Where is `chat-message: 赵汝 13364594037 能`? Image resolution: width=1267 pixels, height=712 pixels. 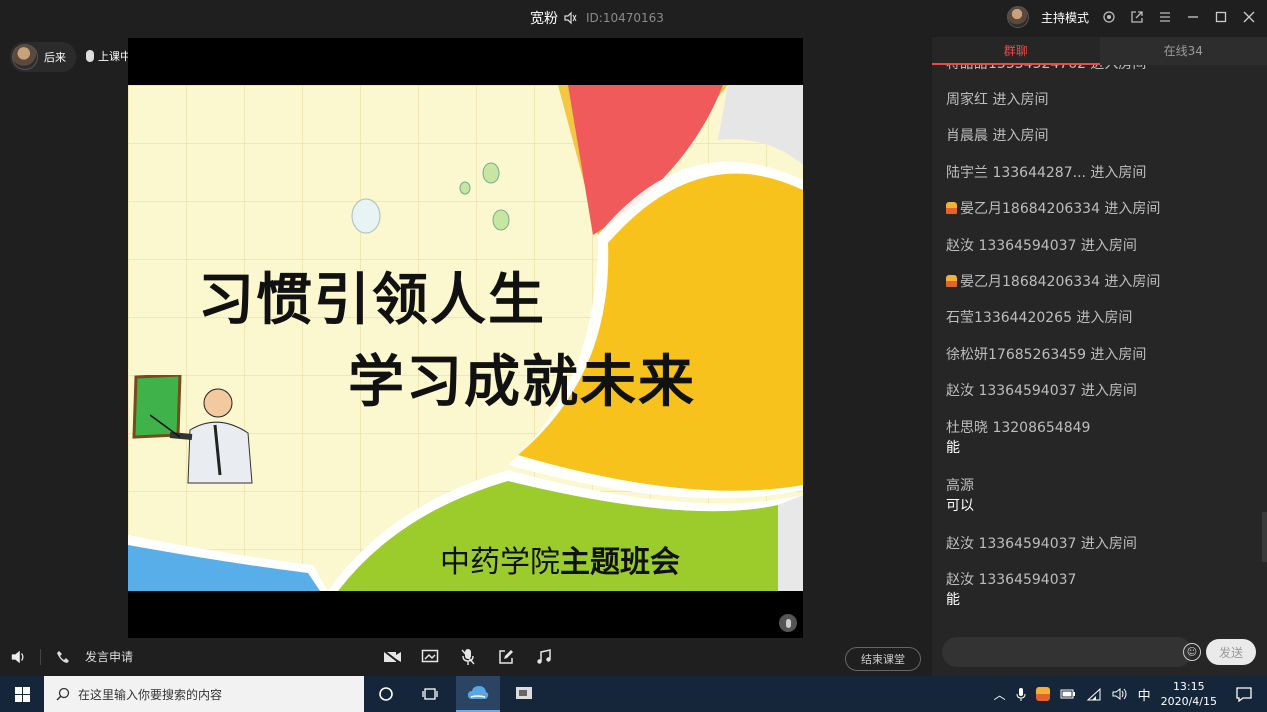 chat-message: 赵汝 13364594037 能 is located at coordinates (1101, 597).